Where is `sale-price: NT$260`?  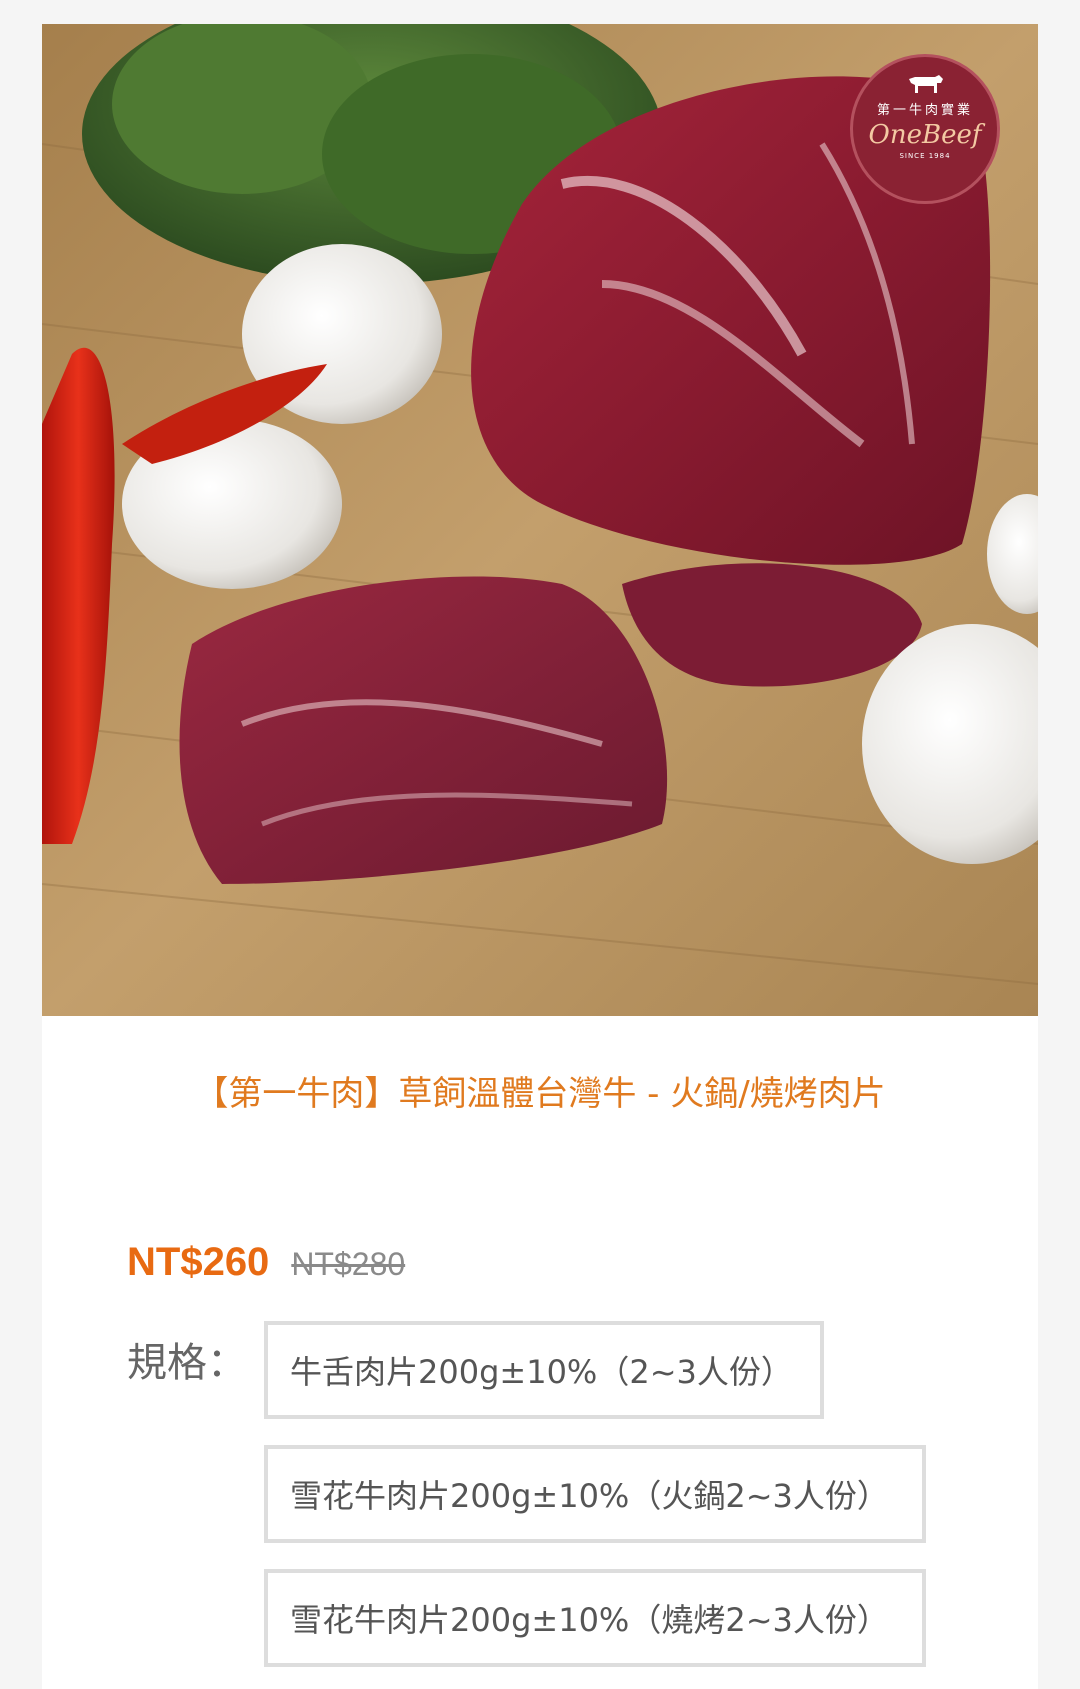 sale-price: NT$260 is located at coordinates (198, 1262).